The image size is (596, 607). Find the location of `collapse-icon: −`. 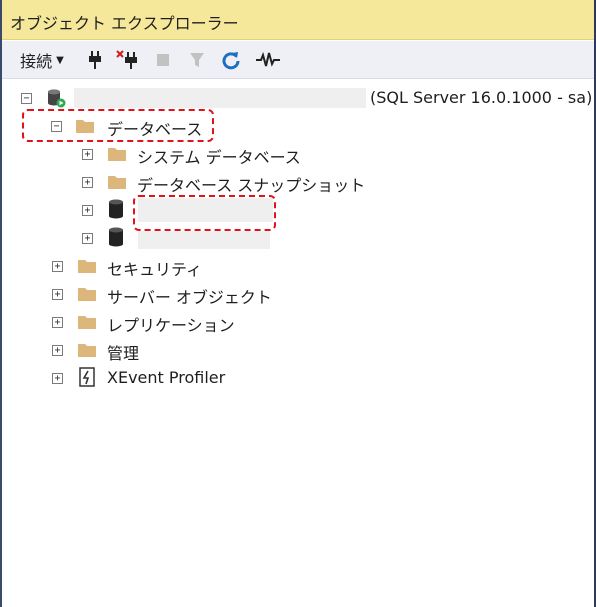

collapse-icon: − is located at coordinates (26, 98).